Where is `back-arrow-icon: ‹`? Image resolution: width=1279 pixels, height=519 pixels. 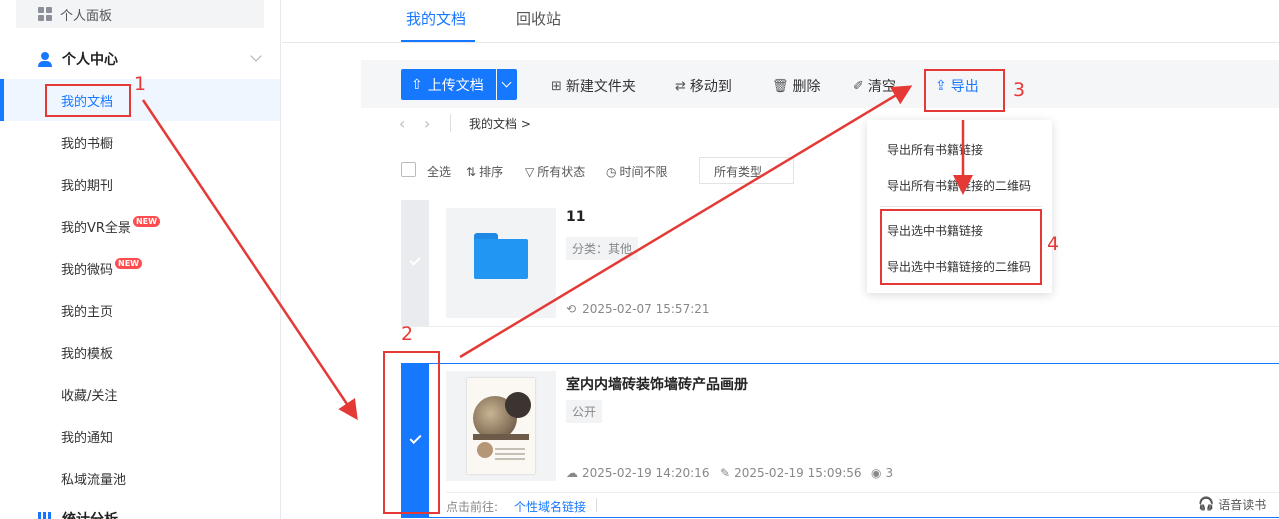
back-arrow-icon: ‹ is located at coordinates (402, 123).